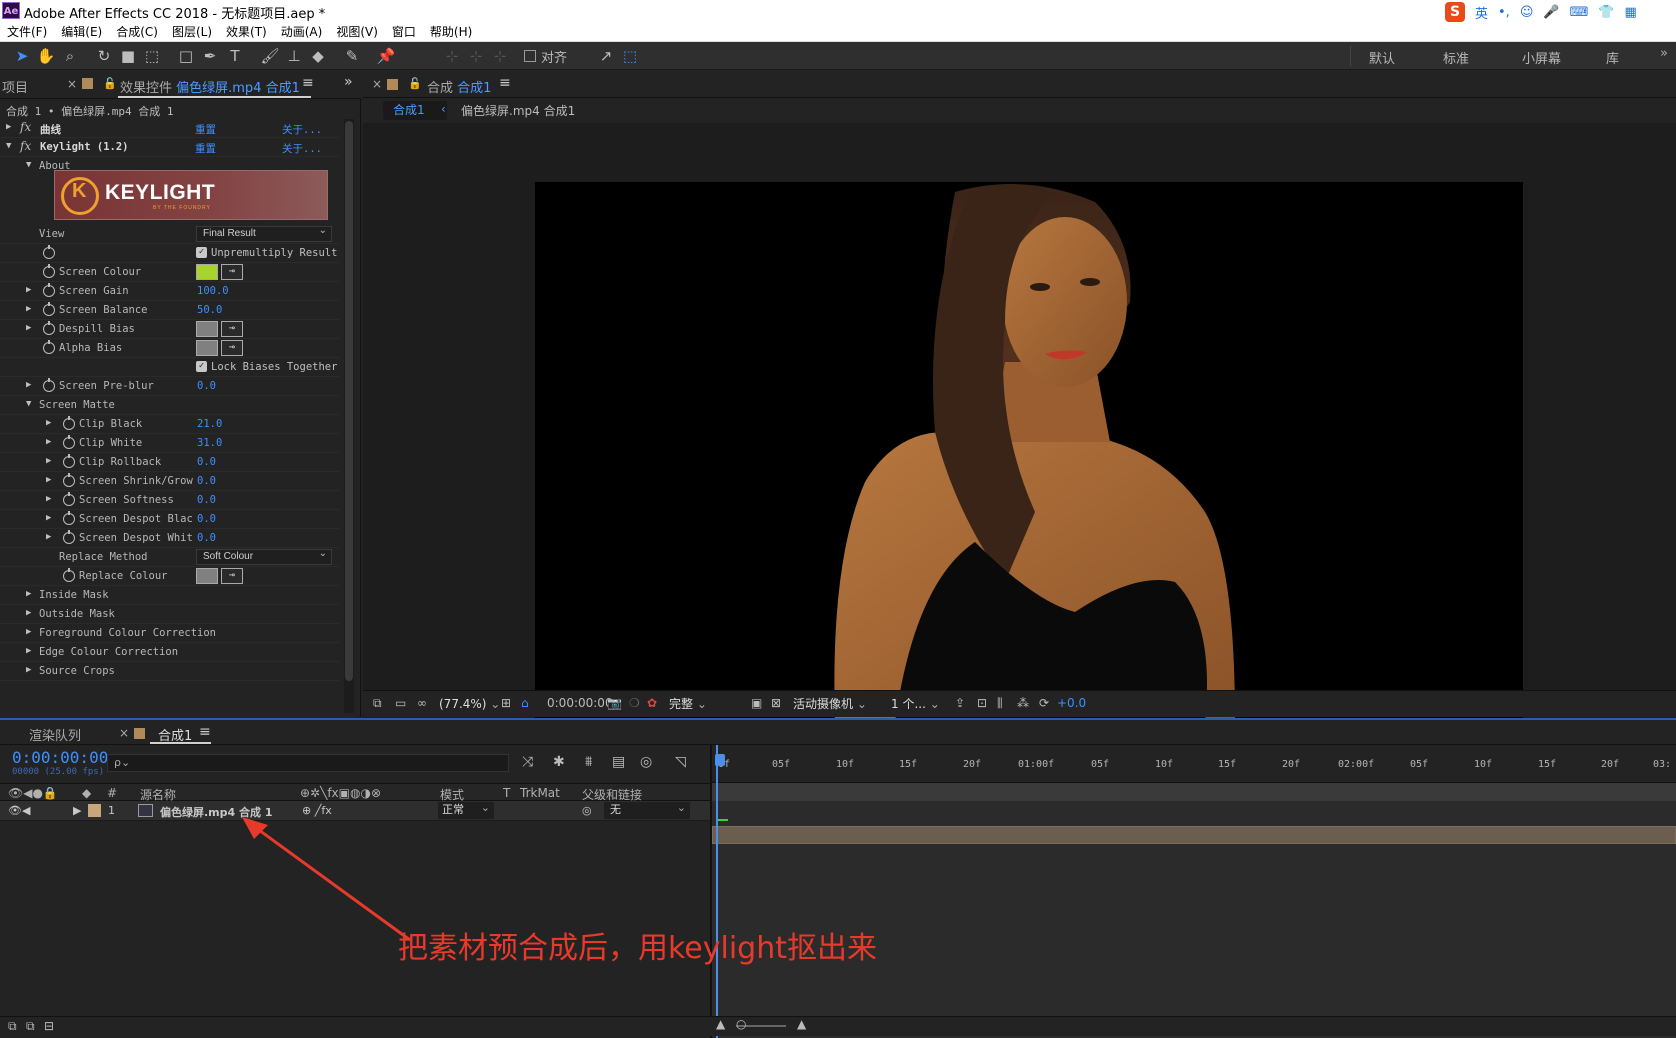 This screenshot has height=1038, width=1676. Describe the element at coordinates (205, 148) in the screenshot. I see `reset-link: 重置` at that location.